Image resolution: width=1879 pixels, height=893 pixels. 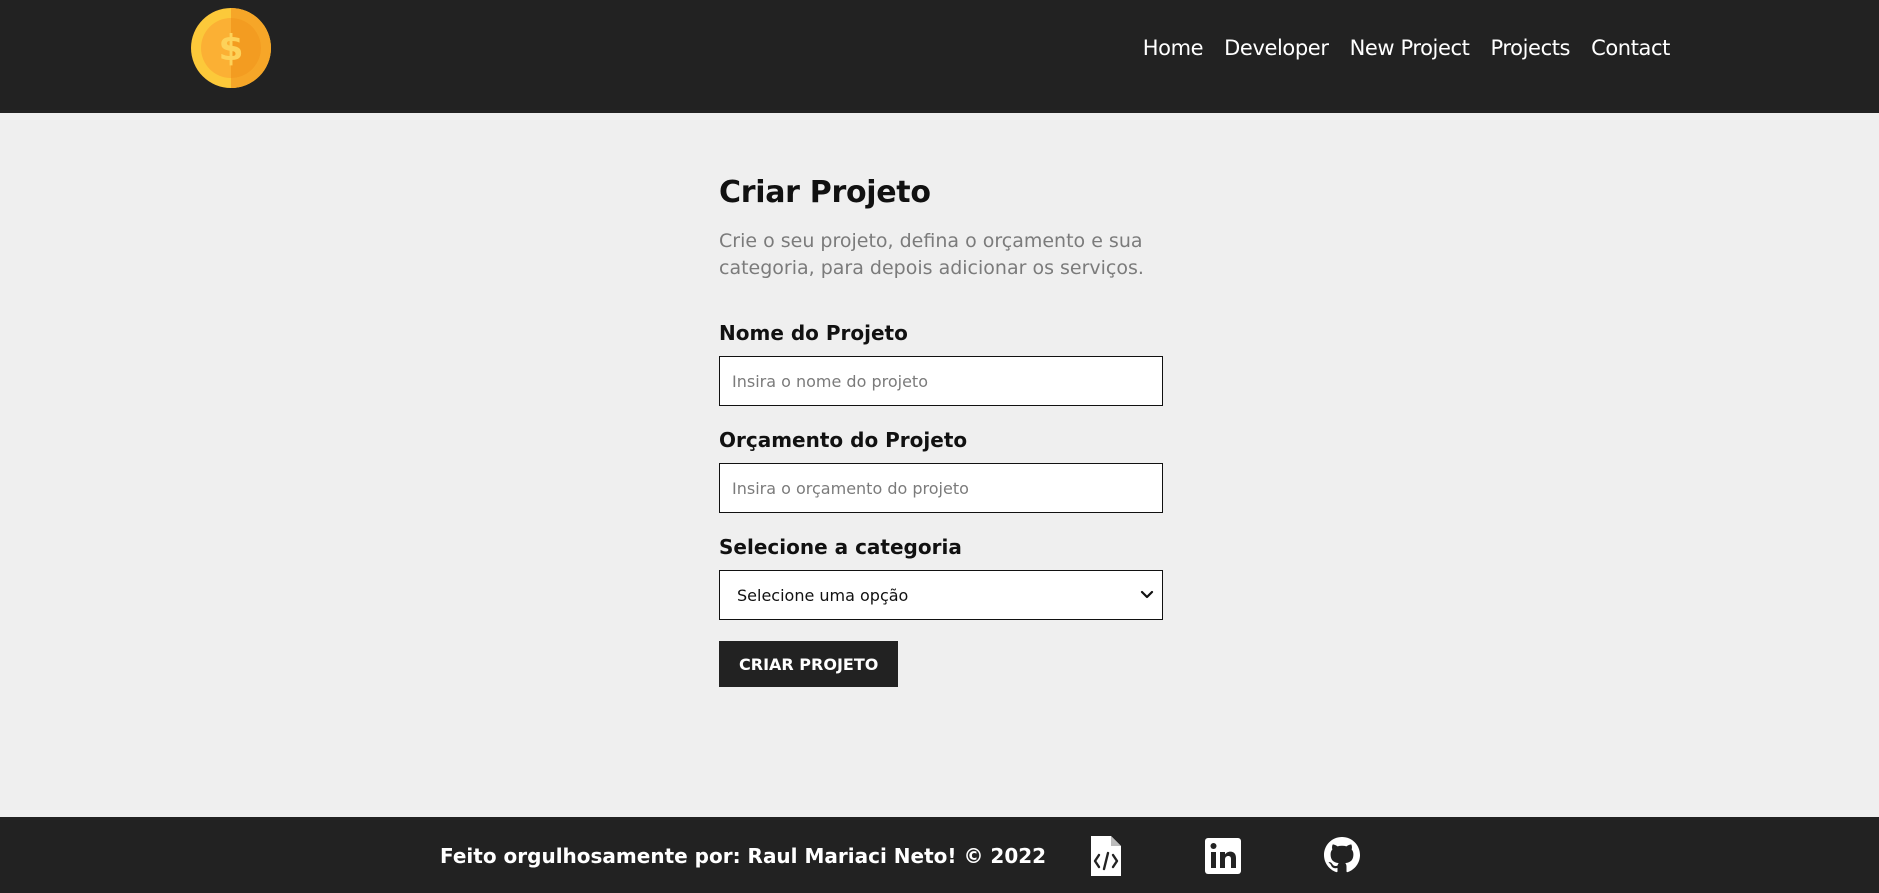 What do you see at coordinates (843, 440) in the screenshot?
I see `project-budget-label: Orçamento do Projeto` at bounding box center [843, 440].